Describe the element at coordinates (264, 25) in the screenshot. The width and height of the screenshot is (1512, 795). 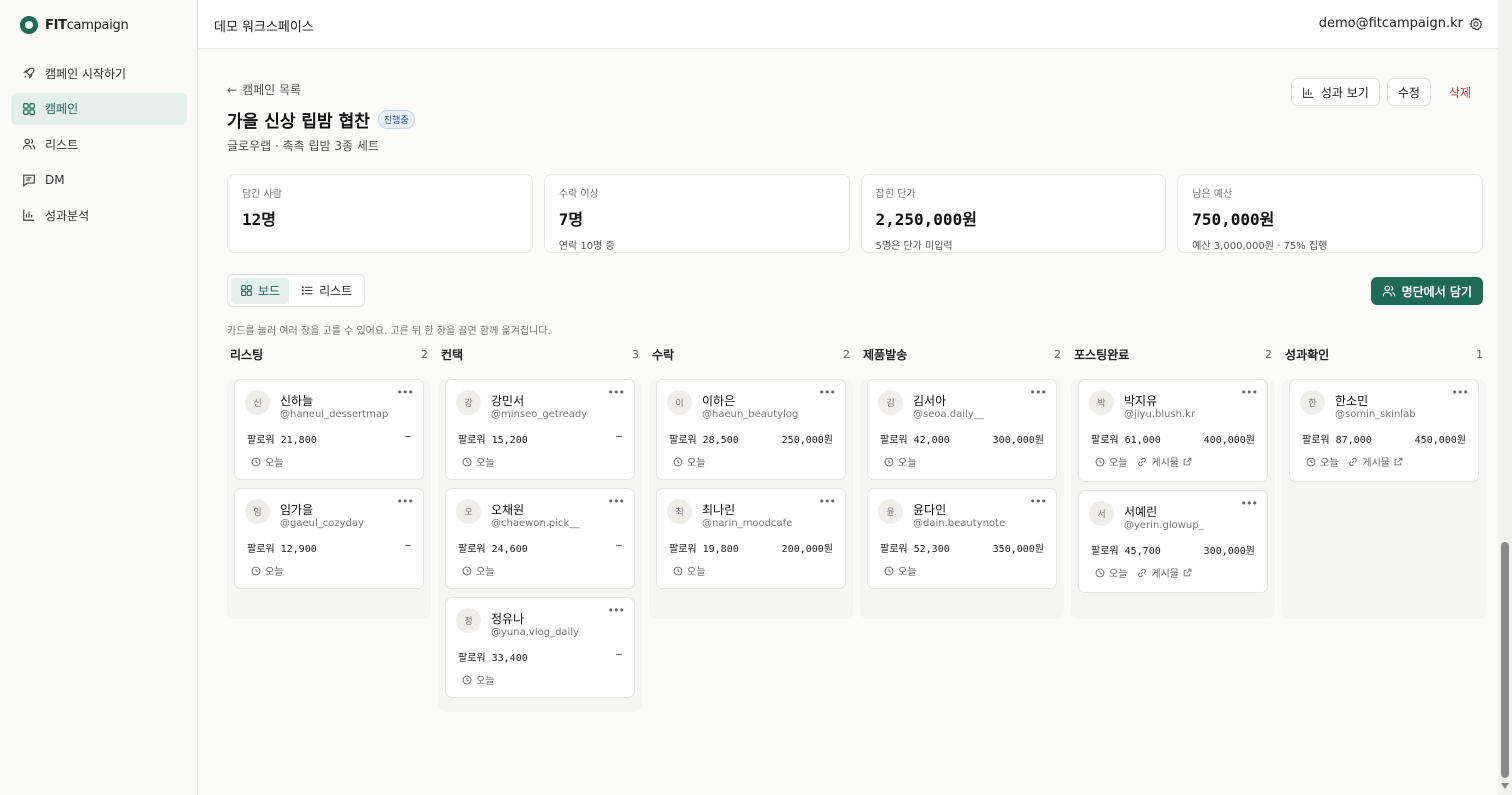
I see `workspace-name: 데모 워크스페이스` at that location.